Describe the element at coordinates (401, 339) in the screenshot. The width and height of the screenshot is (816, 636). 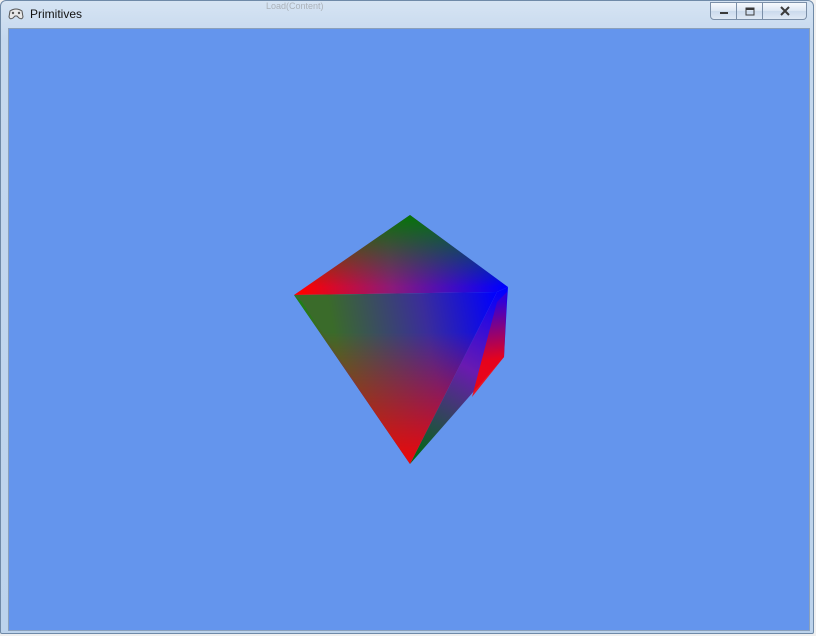
I see `octahedron-render` at that location.